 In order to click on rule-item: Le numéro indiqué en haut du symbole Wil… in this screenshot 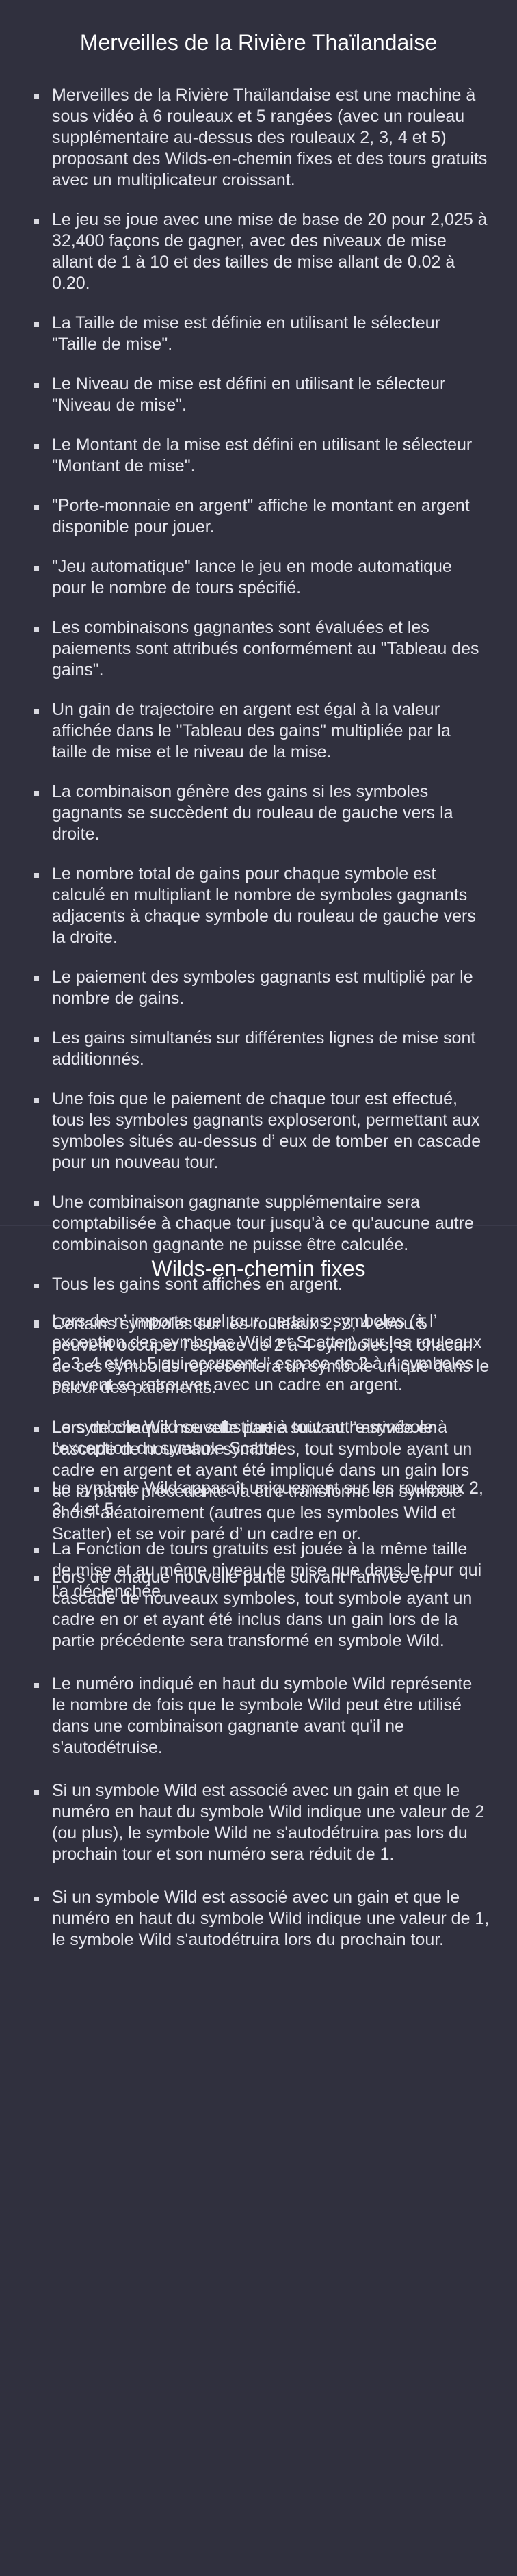, I will do `click(262, 1716)`.